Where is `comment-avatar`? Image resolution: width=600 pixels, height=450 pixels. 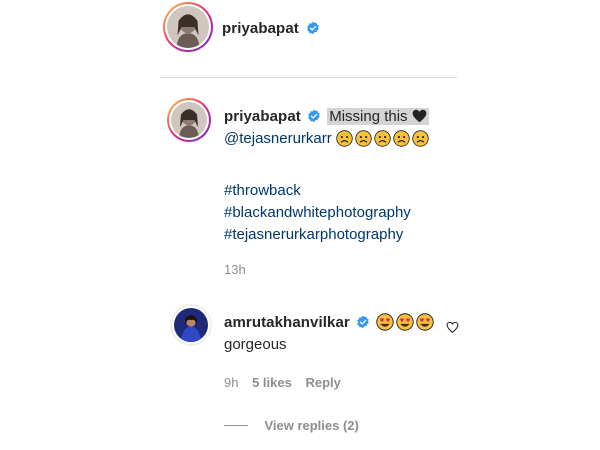
comment-avatar is located at coordinates (191, 325).